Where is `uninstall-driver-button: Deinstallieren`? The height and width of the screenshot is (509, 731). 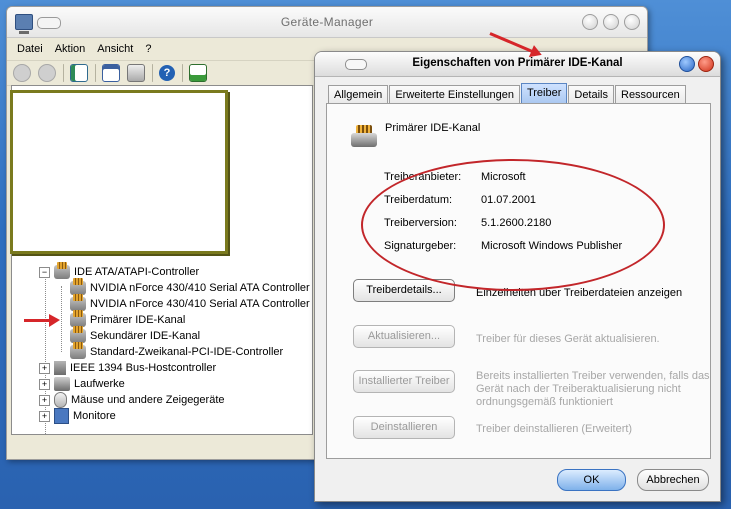
uninstall-driver-button: Deinstallieren is located at coordinates (404, 427).